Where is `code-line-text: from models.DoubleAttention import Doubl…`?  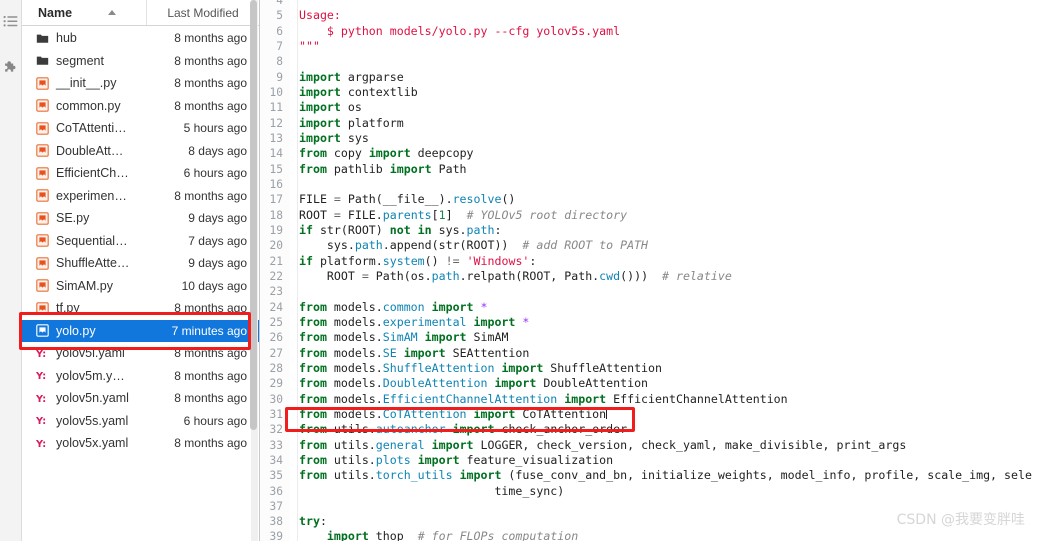 code-line-text: from models.DoubleAttention import Doubl… is located at coordinates (474, 383).